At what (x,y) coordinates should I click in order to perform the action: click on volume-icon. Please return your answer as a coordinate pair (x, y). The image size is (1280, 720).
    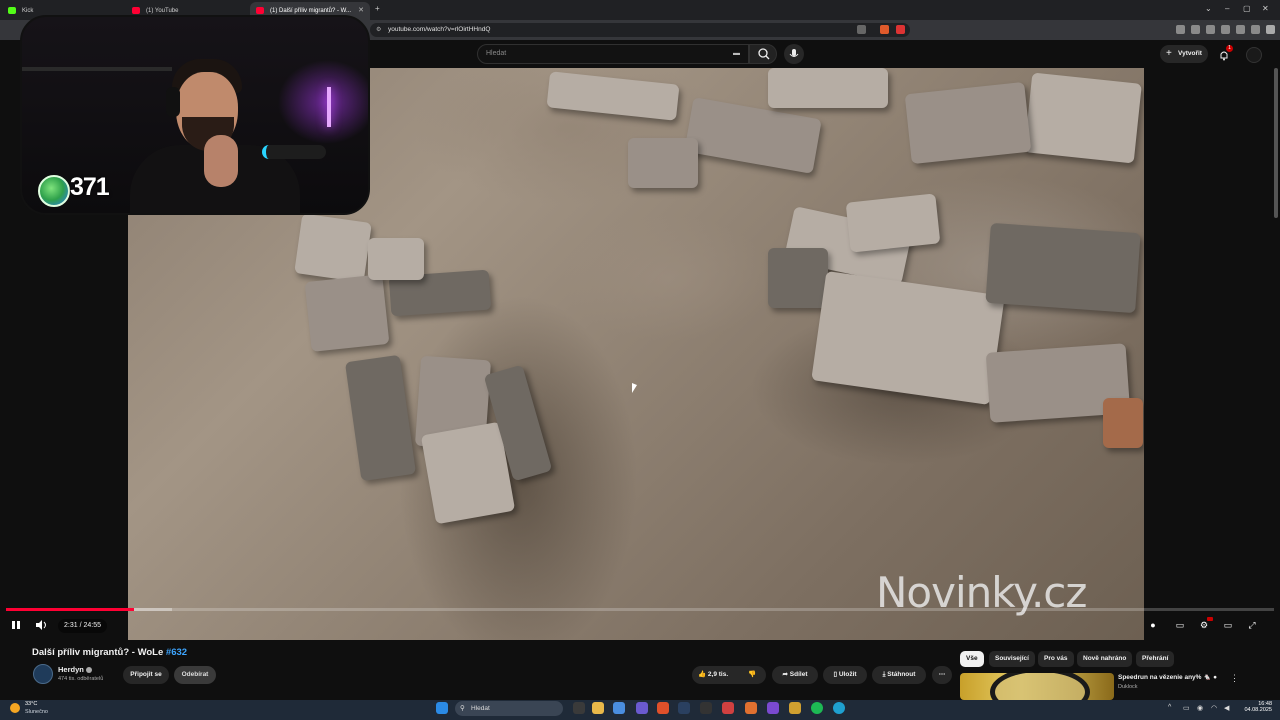
    Looking at the image, I should click on (41, 625).